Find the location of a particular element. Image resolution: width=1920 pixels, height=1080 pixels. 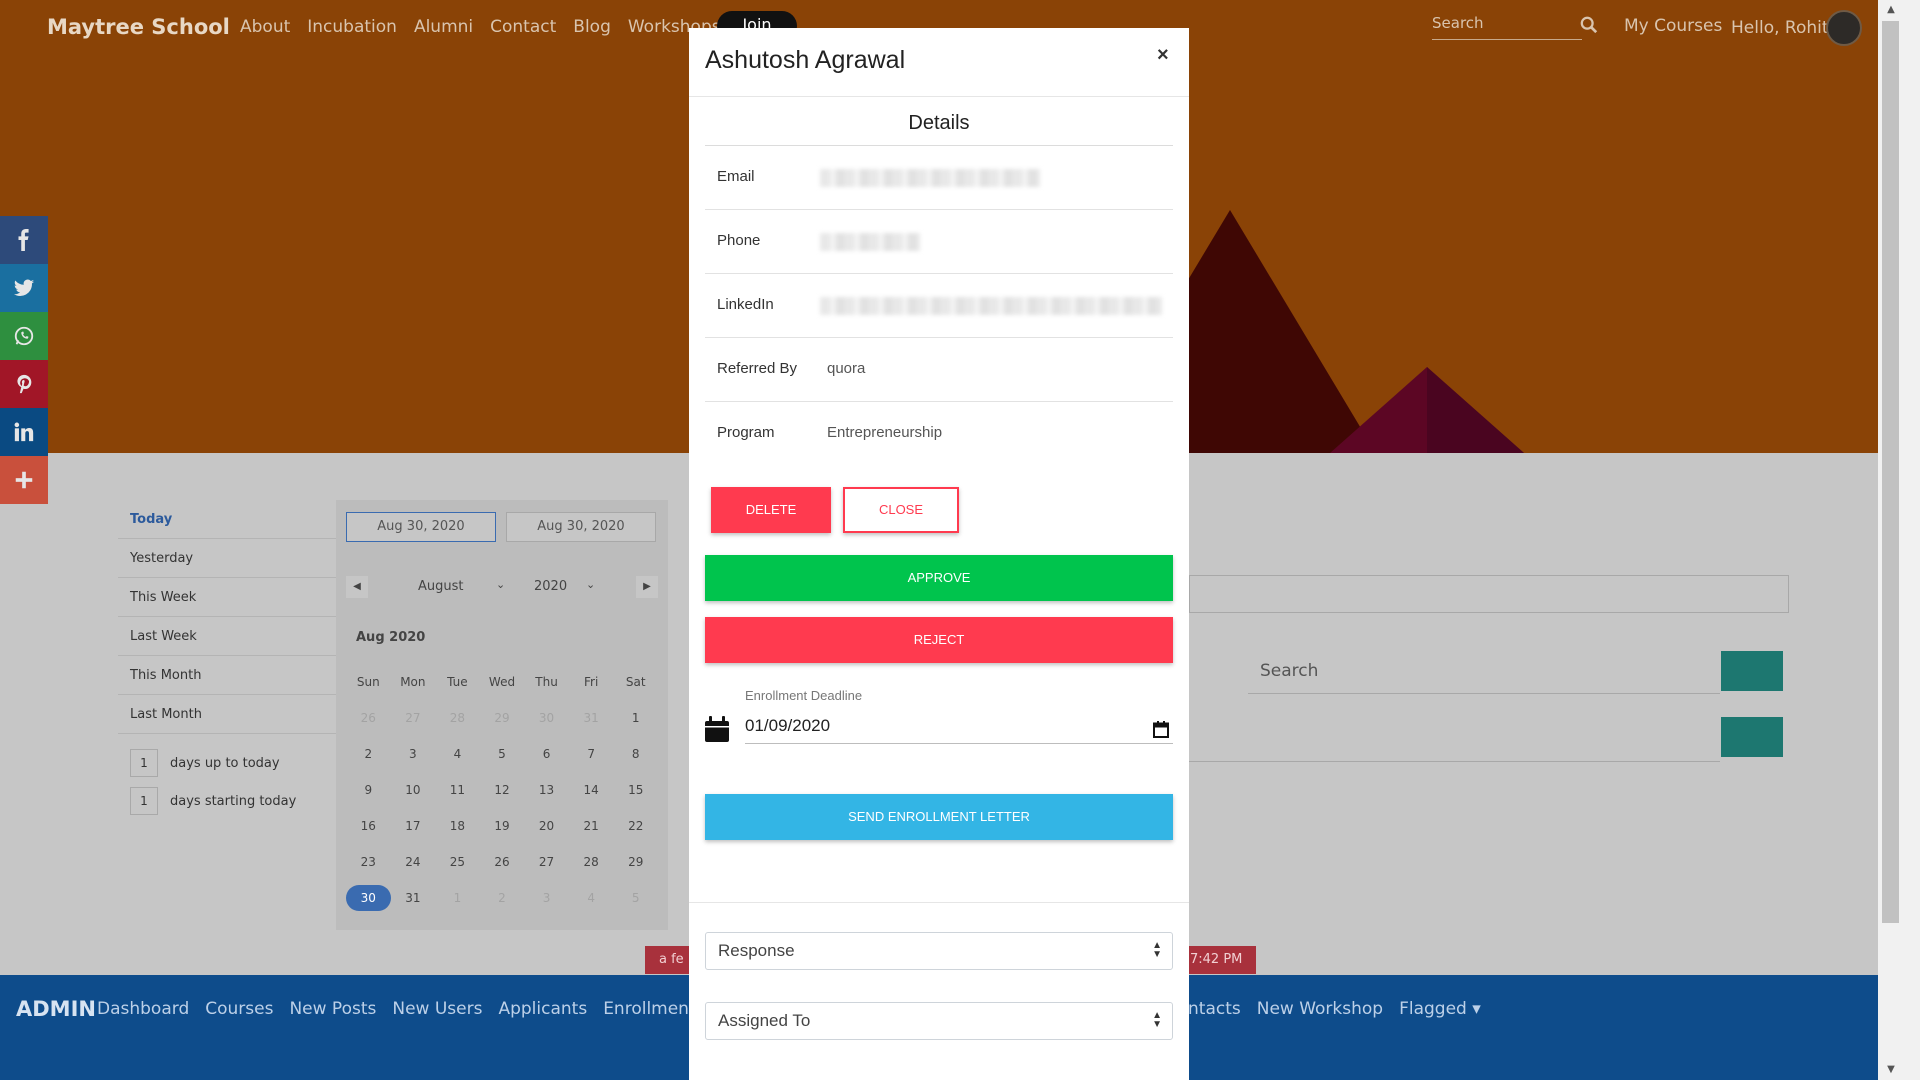

referred-by-value: quora is located at coordinates (846, 368).